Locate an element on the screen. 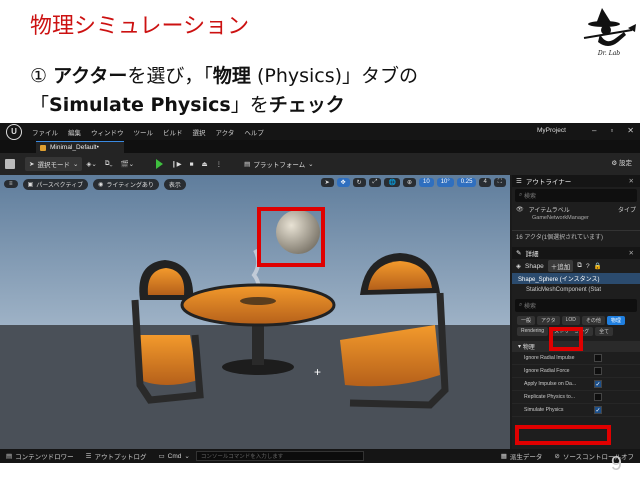 Image resolution: width=640 pixels, height=480 pixels. category-all: 全て is located at coordinates (604, 331).